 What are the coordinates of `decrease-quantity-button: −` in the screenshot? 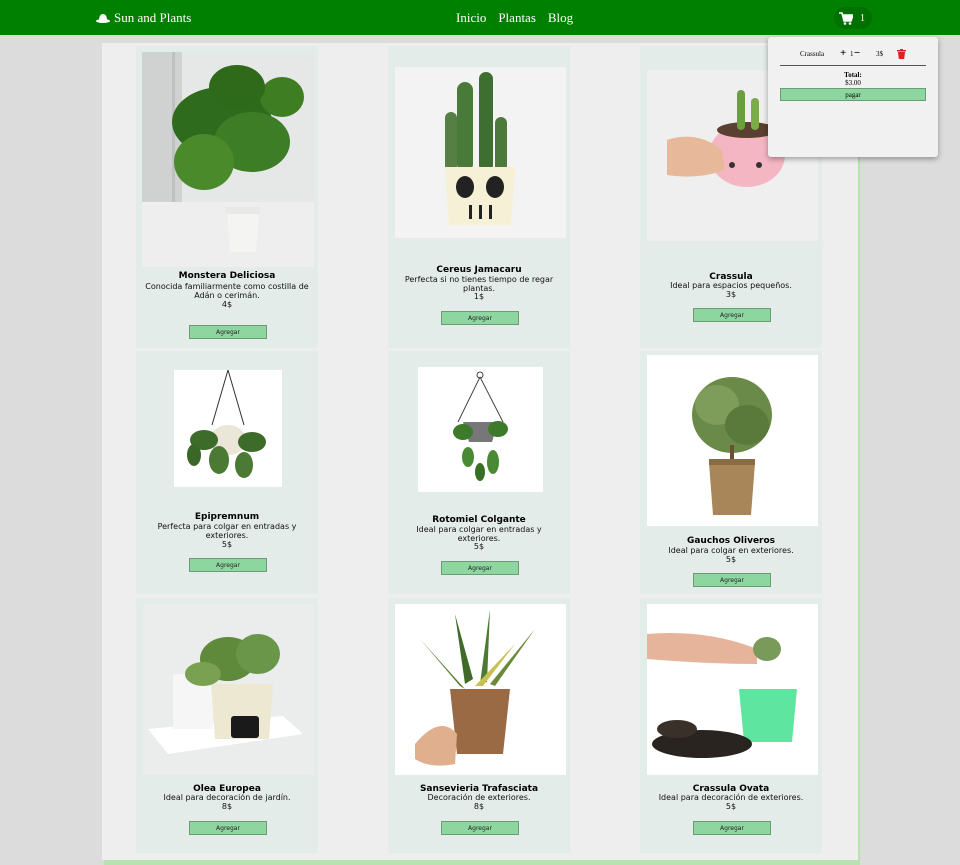 It's located at (857, 53).